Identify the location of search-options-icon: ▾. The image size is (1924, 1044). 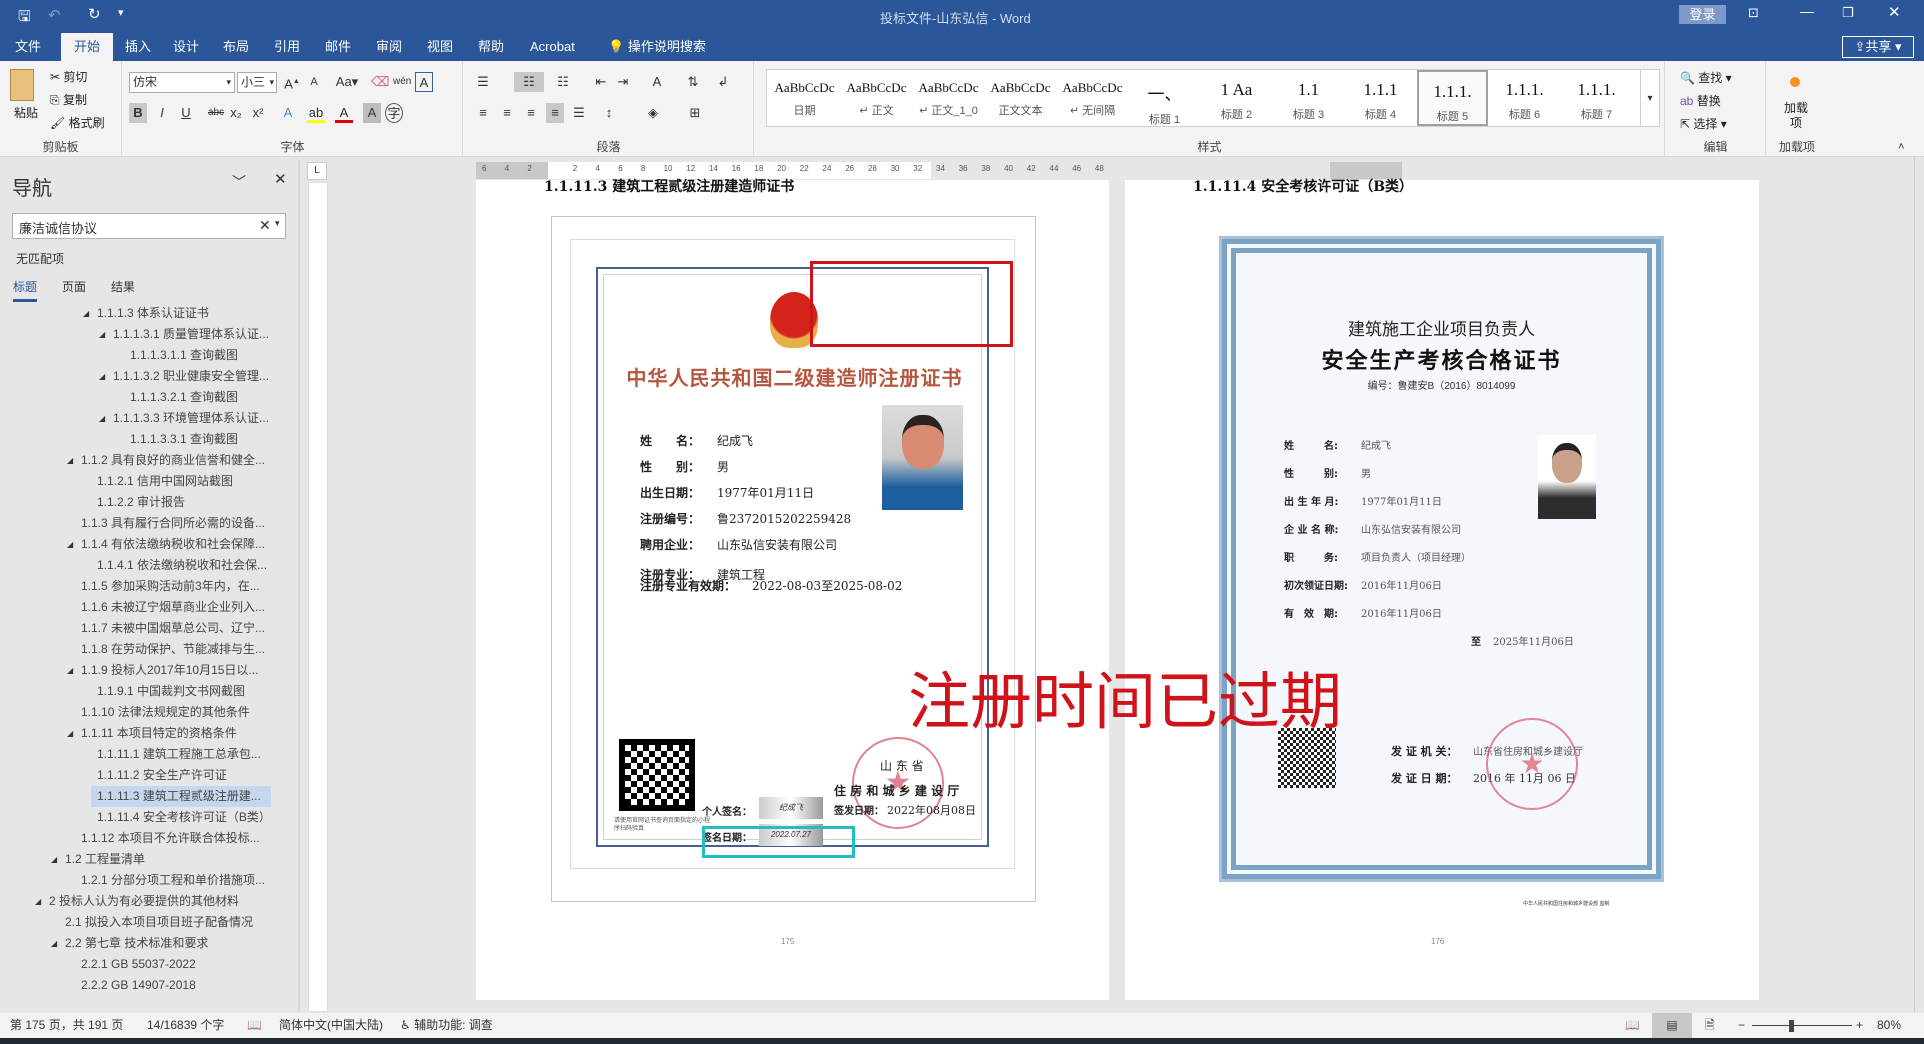
(277, 223).